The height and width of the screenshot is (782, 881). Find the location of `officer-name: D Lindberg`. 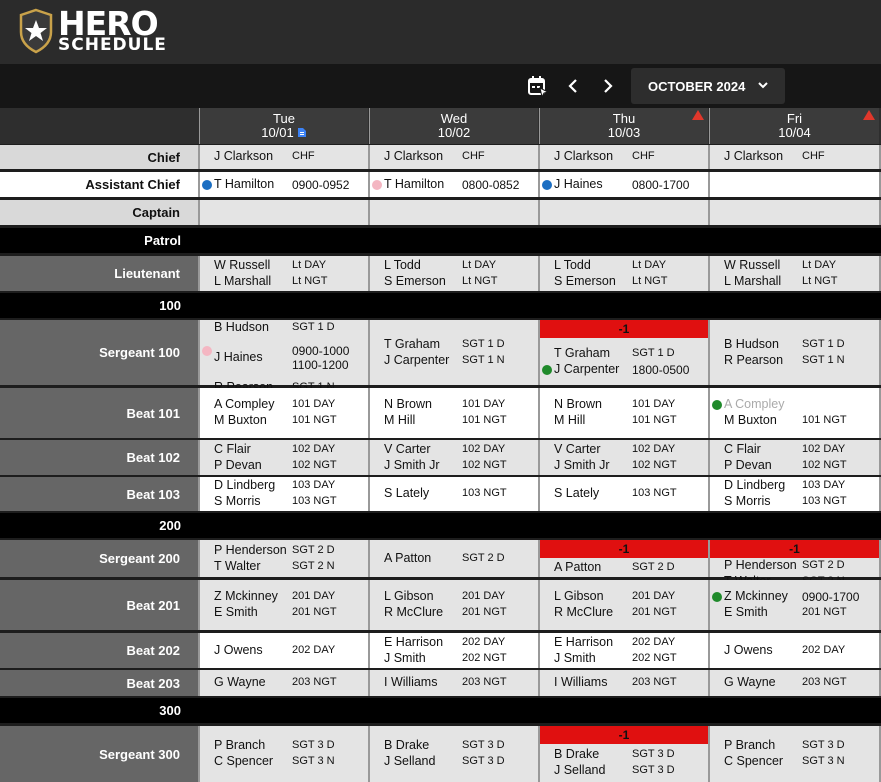

officer-name: D Lindberg is located at coordinates (244, 485).